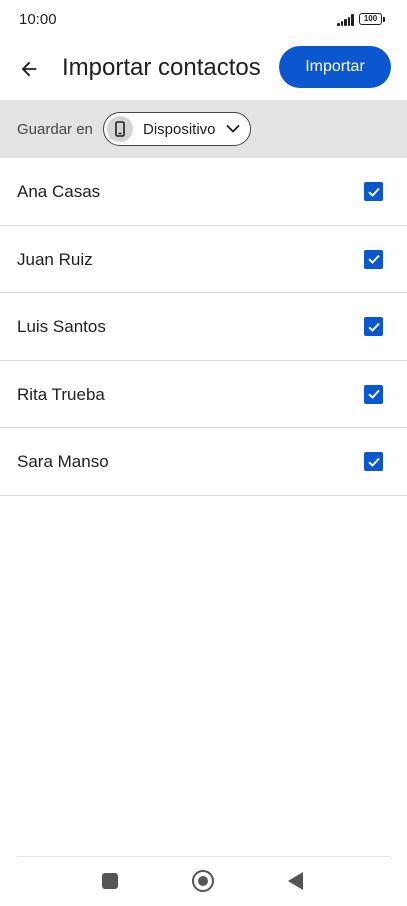 This screenshot has width=407, height=906. What do you see at coordinates (161, 67) in the screenshot?
I see `page-title: Importar contactos` at bounding box center [161, 67].